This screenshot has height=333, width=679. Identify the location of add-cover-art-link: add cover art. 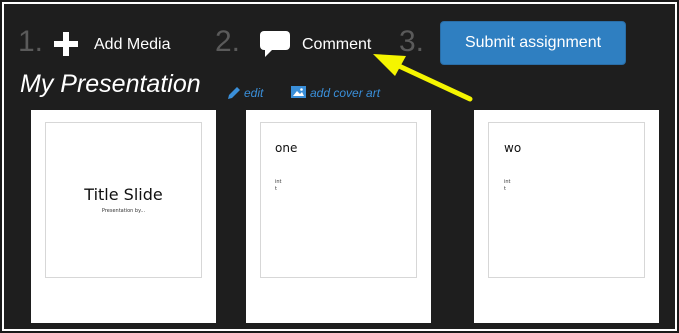
(345, 93).